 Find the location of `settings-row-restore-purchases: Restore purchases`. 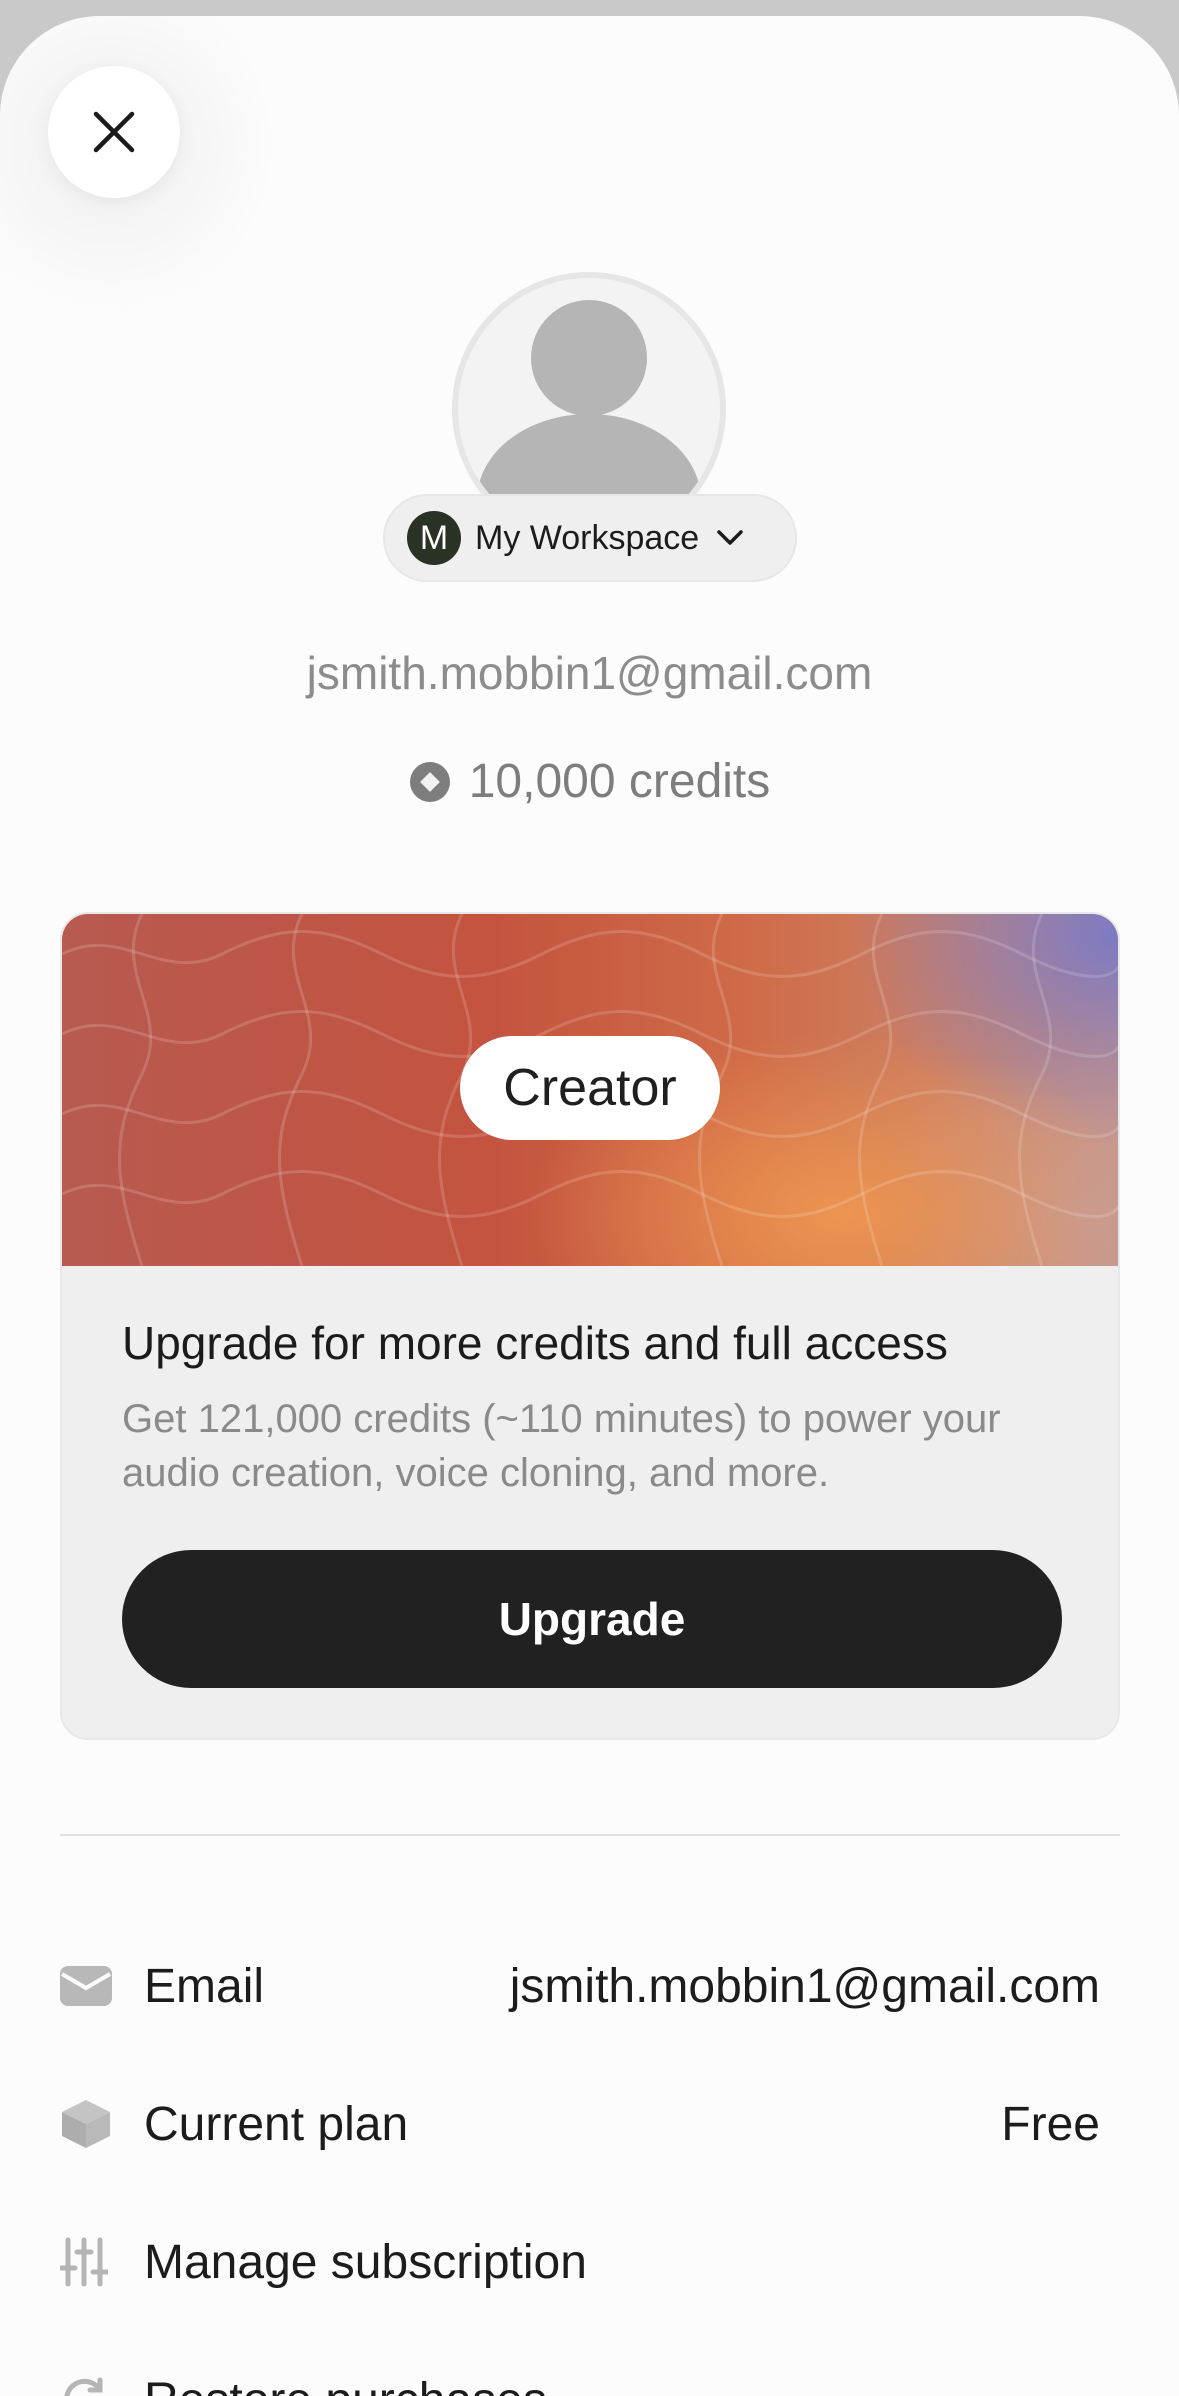

settings-row-restore-purchases: Restore purchases is located at coordinates (580, 2373).